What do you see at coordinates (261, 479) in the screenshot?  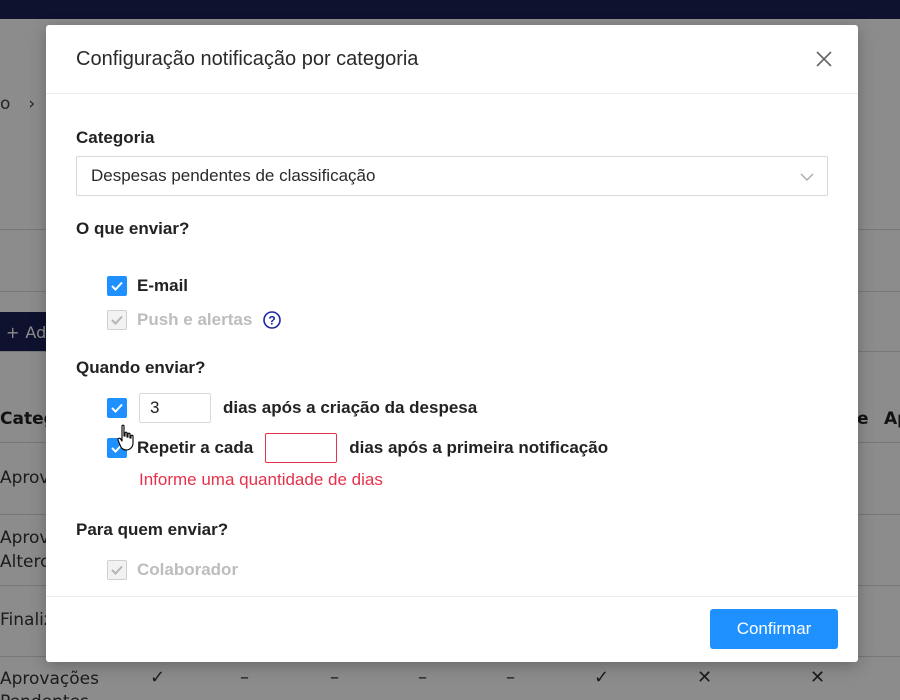 I see `repeat-days-error: Informe uma quantidade de dias` at bounding box center [261, 479].